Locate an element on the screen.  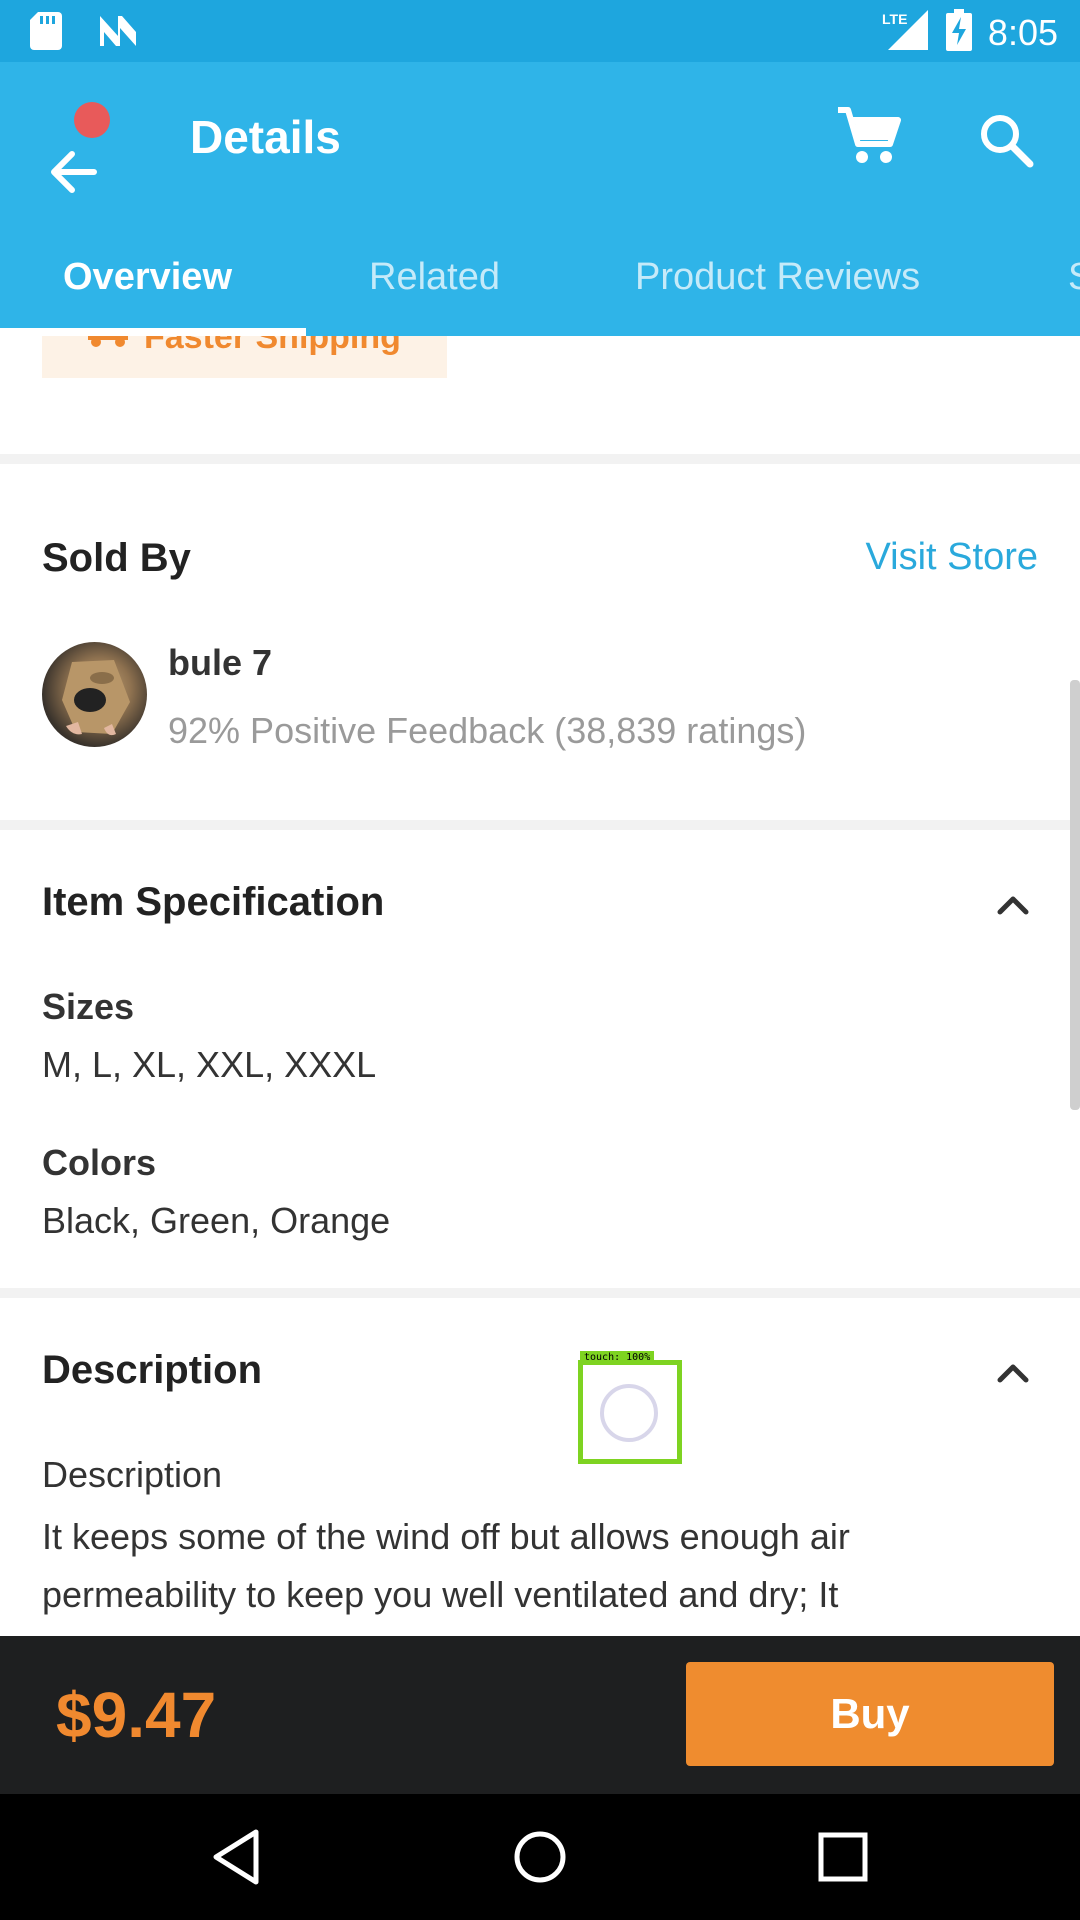
circle-home-icon is located at coordinates (540, 1857).